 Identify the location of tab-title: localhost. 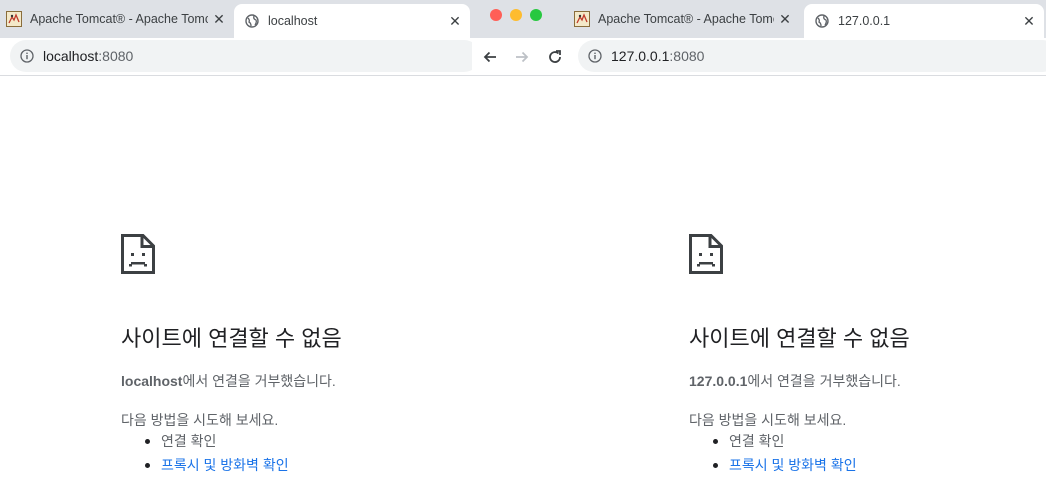
(293, 21).